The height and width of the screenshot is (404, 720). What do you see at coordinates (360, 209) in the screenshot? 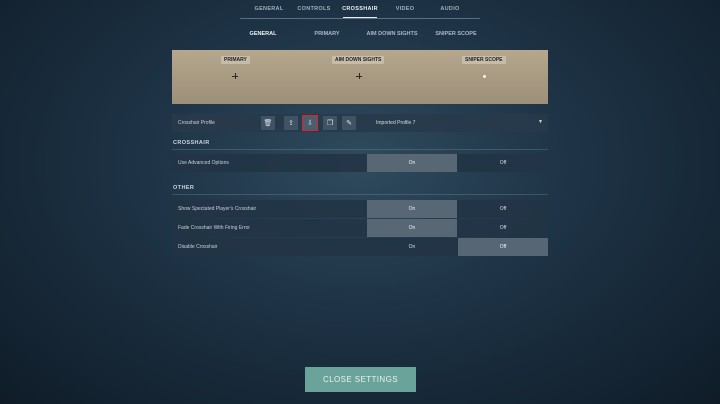
I see `row-show-spectated-crosshair: Show Spectated Player's Crosshair On Off` at bounding box center [360, 209].